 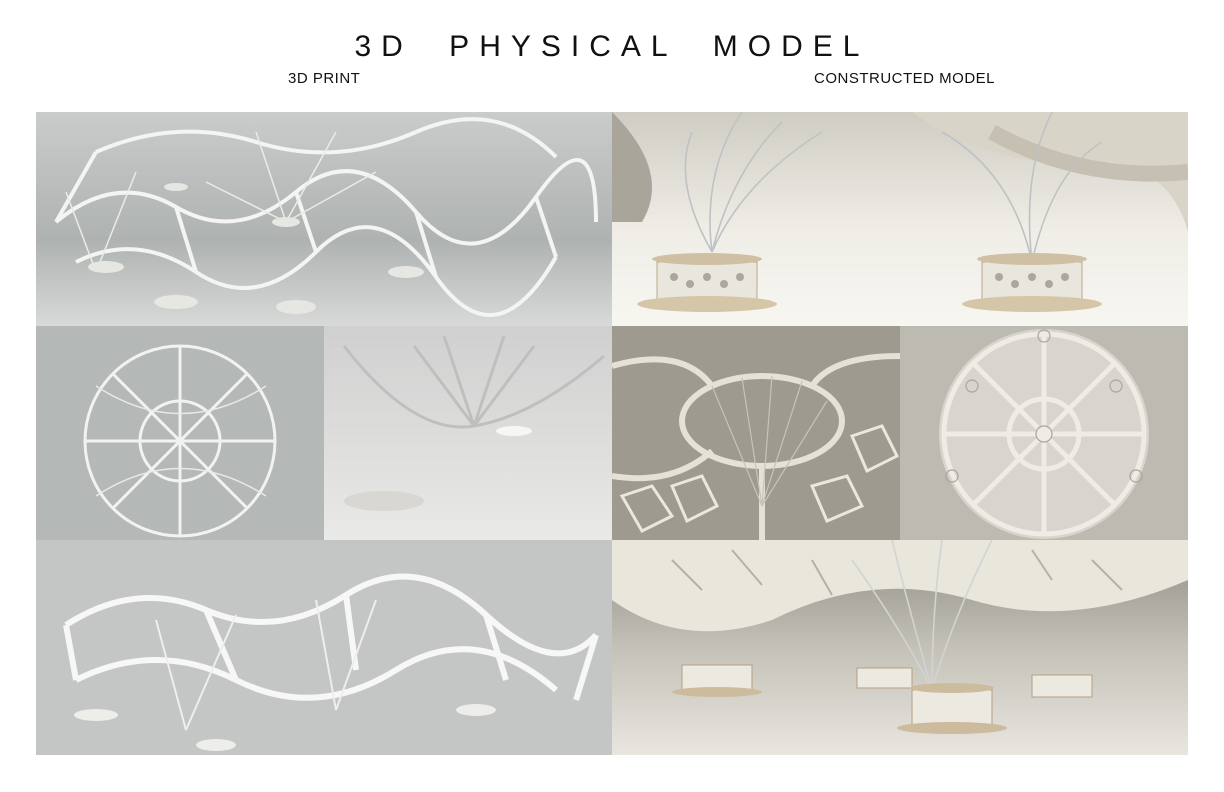 What do you see at coordinates (324, 219) in the screenshot?
I see `3d-print-wide-photo` at bounding box center [324, 219].